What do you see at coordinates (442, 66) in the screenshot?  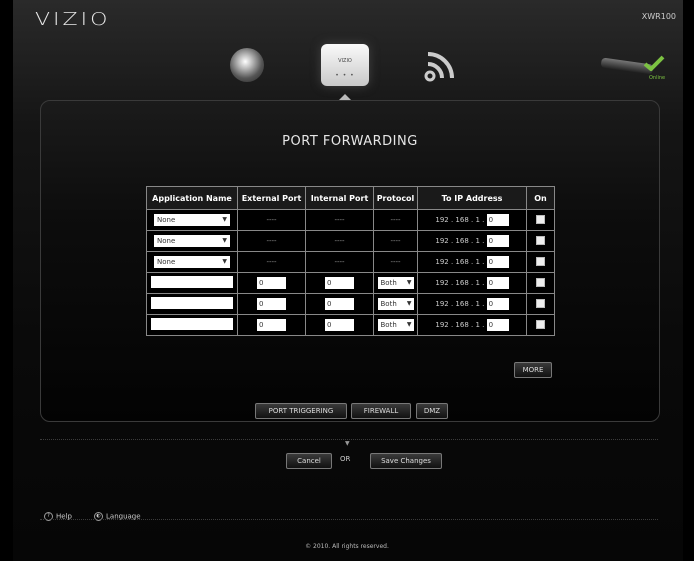 I see `wifi-icon` at bounding box center [442, 66].